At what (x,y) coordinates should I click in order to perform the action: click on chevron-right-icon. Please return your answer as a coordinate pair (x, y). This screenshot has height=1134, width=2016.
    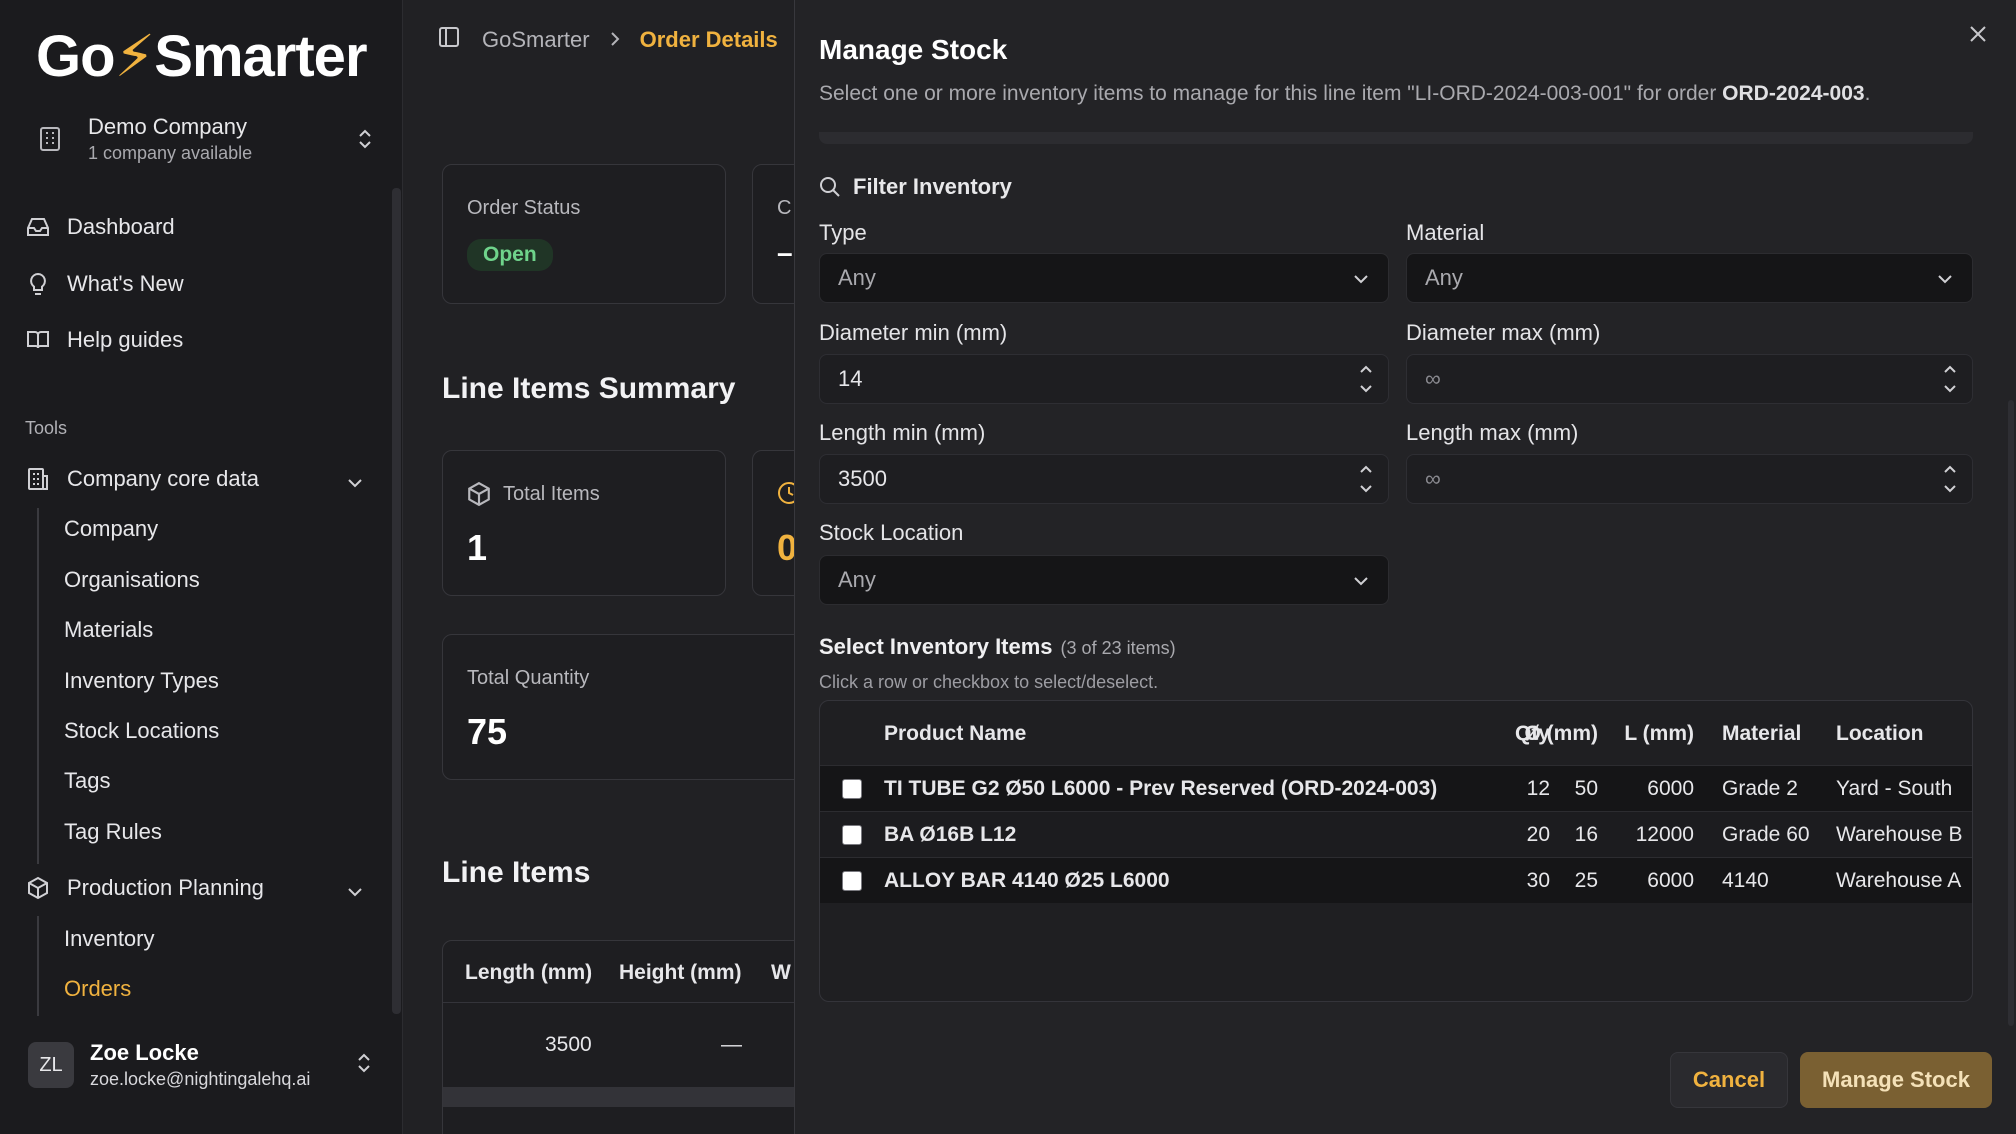
    Looking at the image, I should click on (615, 40).